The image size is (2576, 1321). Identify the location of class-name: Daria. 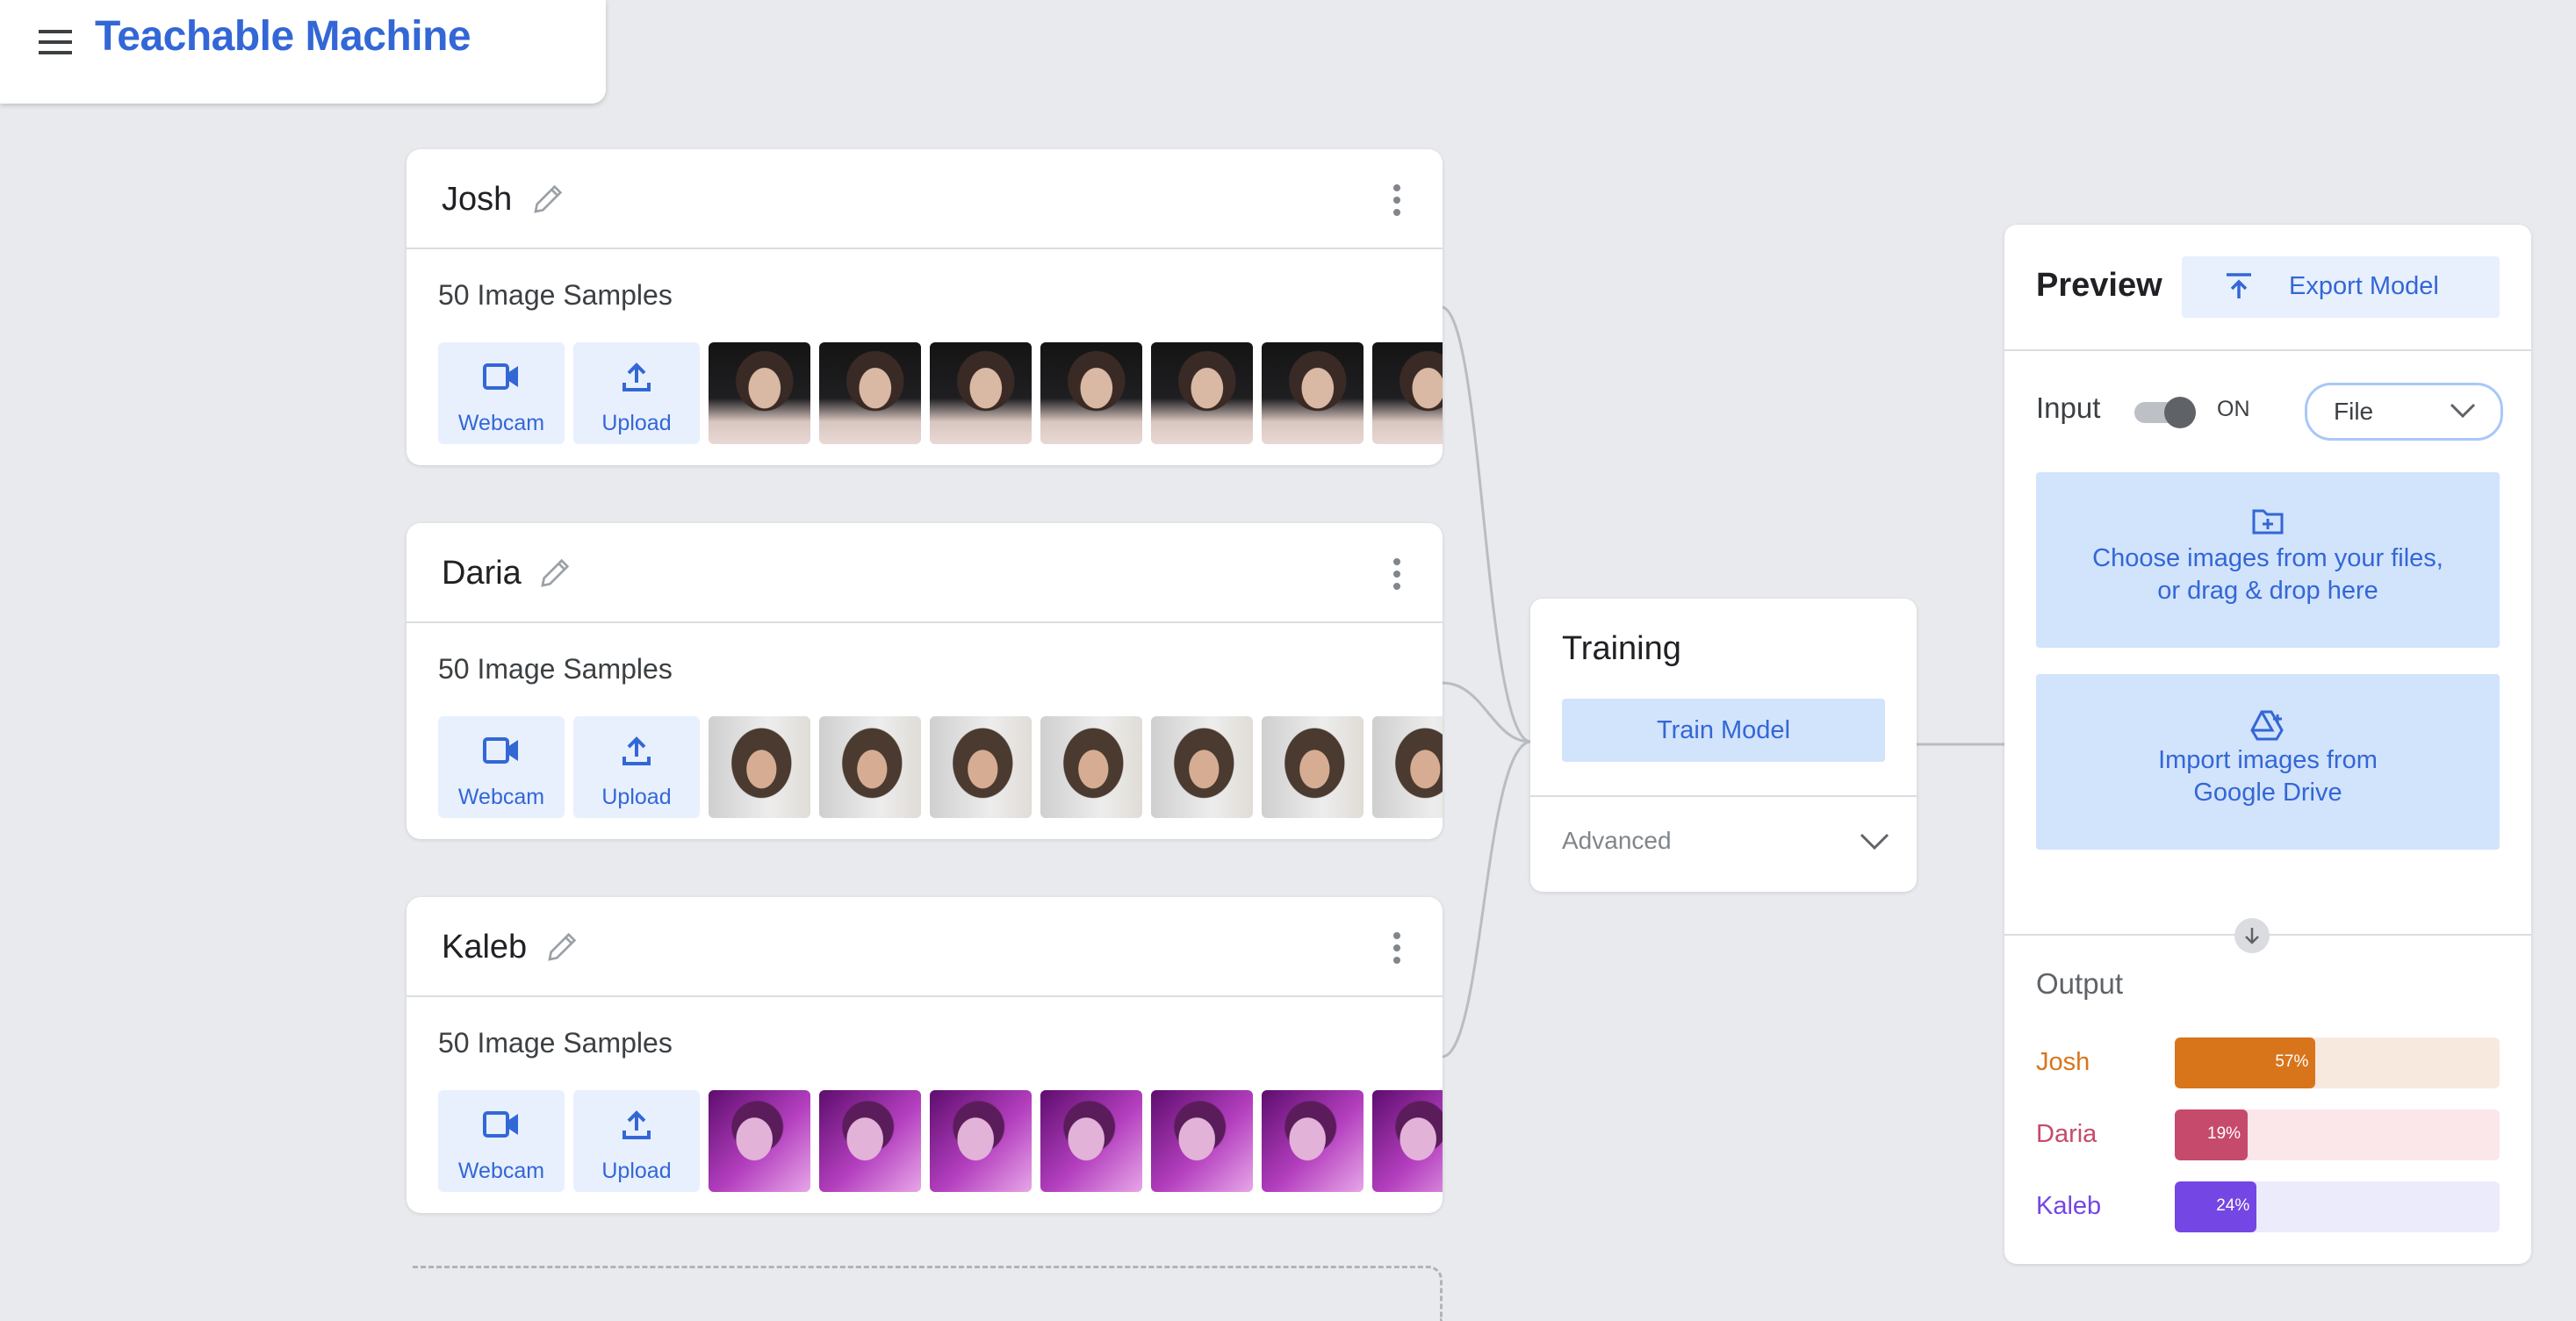
(482, 573).